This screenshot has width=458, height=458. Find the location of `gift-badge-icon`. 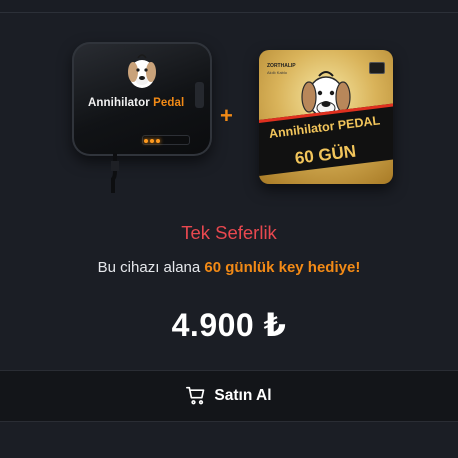

gift-badge-icon is located at coordinates (377, 68).